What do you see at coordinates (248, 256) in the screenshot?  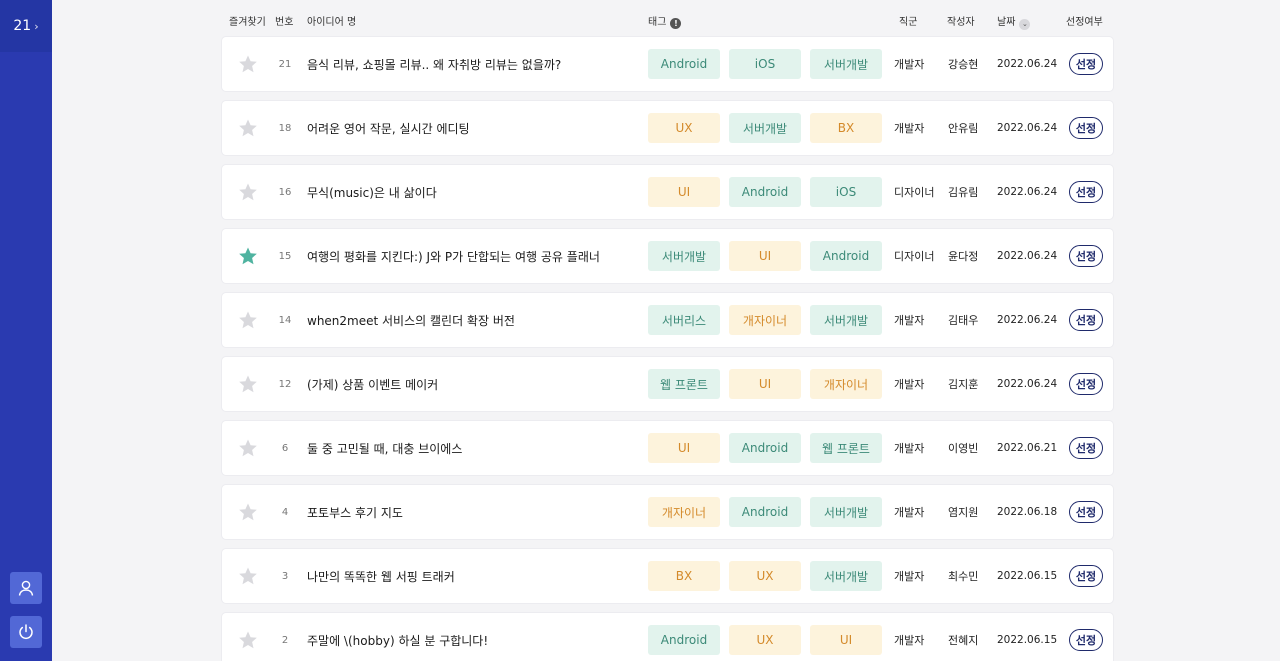 I see `star-filled-icon` at bounding box center [248, 256].